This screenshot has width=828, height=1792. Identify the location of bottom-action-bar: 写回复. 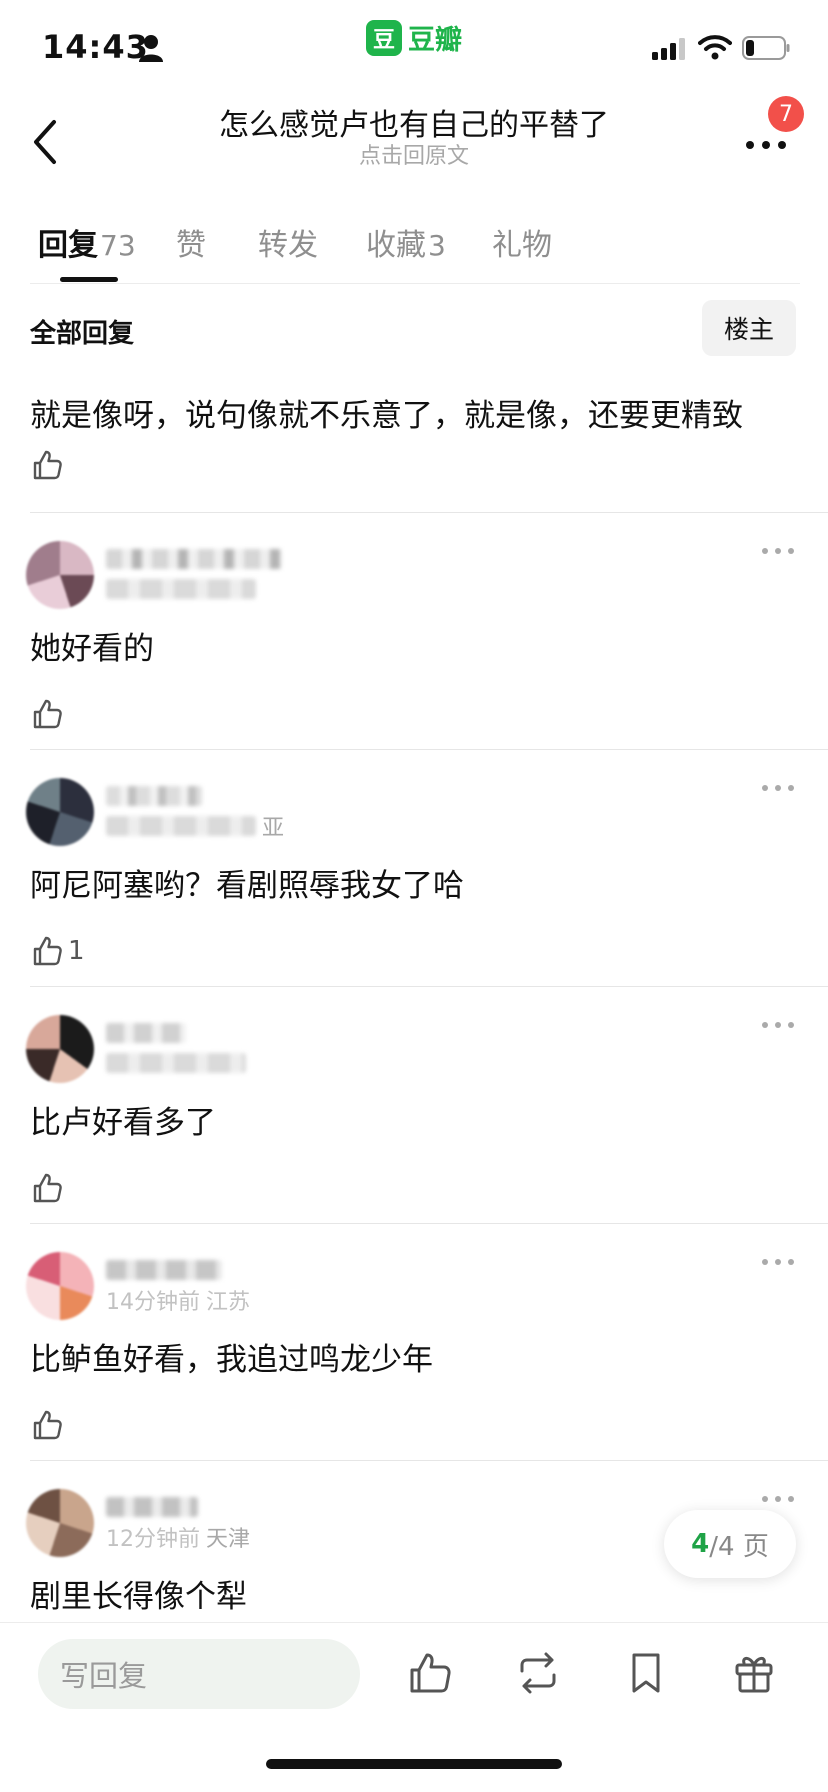
(414, 1707).